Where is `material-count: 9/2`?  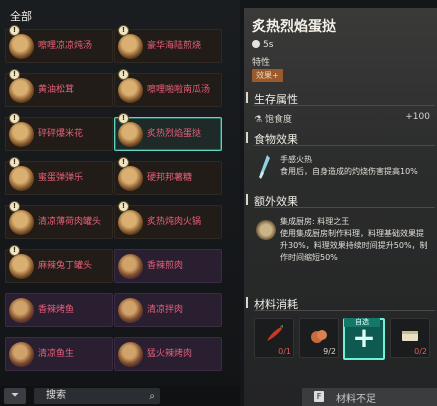 material-count: 9/2 is located at coordinates (329, 351).